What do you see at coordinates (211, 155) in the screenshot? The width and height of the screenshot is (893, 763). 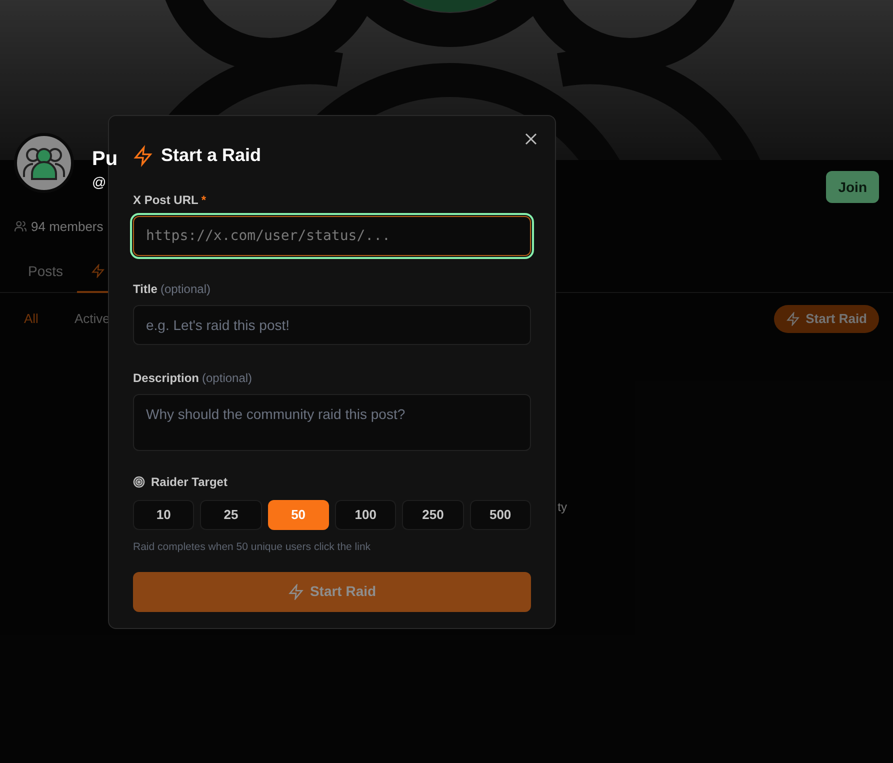 I see `dialog-title: Start a Raid` at bounding box center [211, 155].